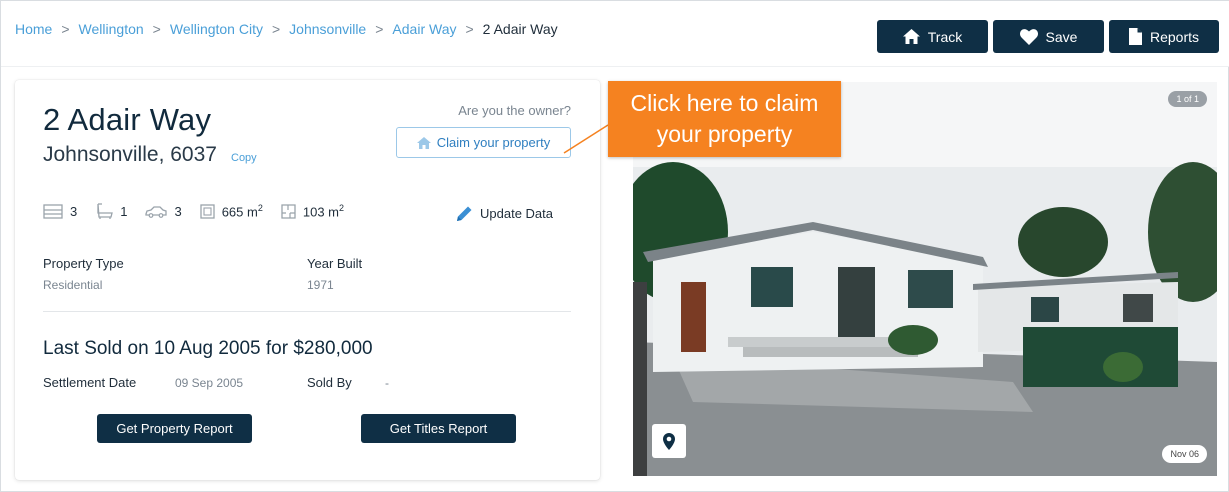 This screenshot has width=1229, height=492. I want to click on bedrooms-value: 3, so click(74, 211).